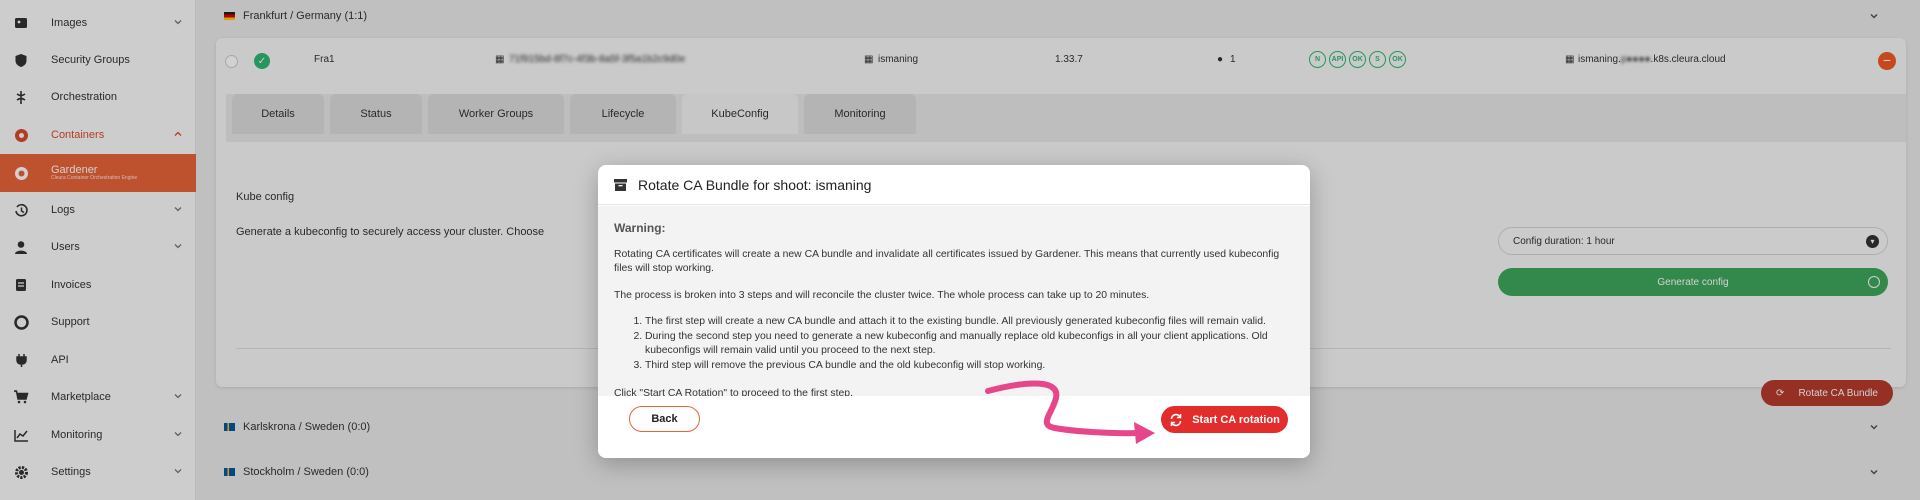 The width and height of the screenshot is (1920, 500). I want to click on start-ca-rotation-button: Start CA rotation, so click(1224, 419).